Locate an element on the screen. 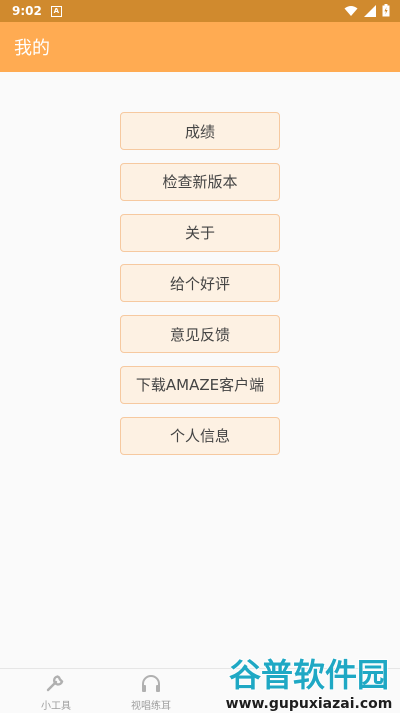 Image resolution: width=400 pixels, height=713 pixels. status-icons is located at coordinates (367, 10).